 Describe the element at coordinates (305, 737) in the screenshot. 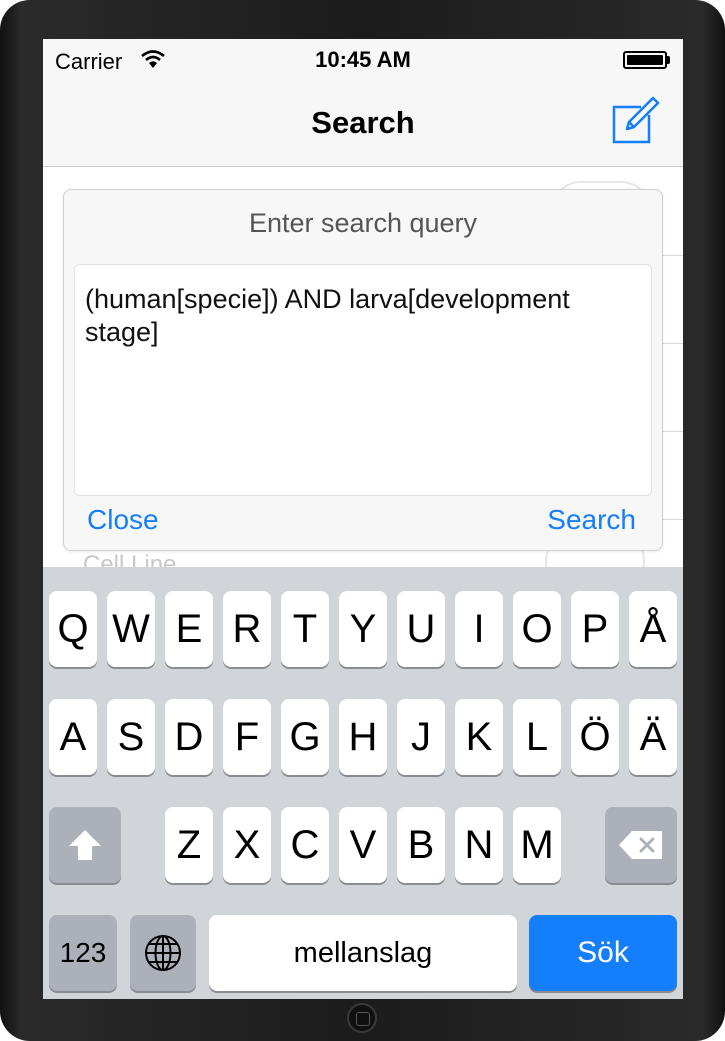

I see `key-g: G` at that location.